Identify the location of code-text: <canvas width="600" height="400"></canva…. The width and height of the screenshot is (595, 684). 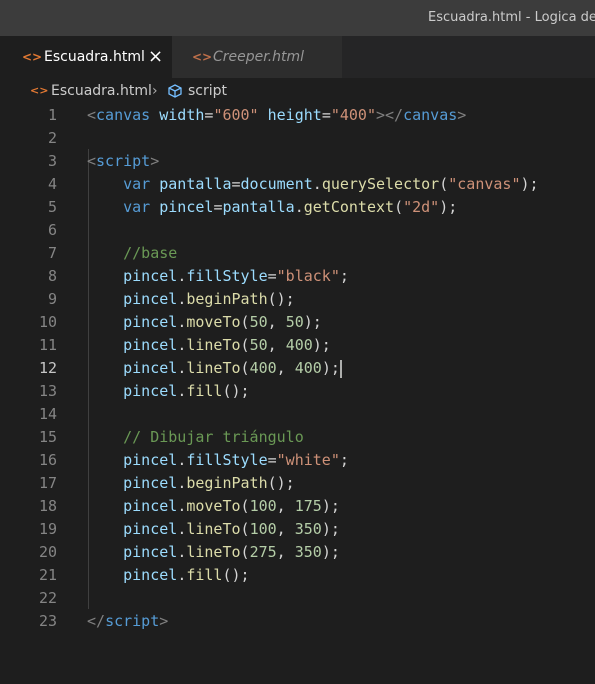
(276, 115).